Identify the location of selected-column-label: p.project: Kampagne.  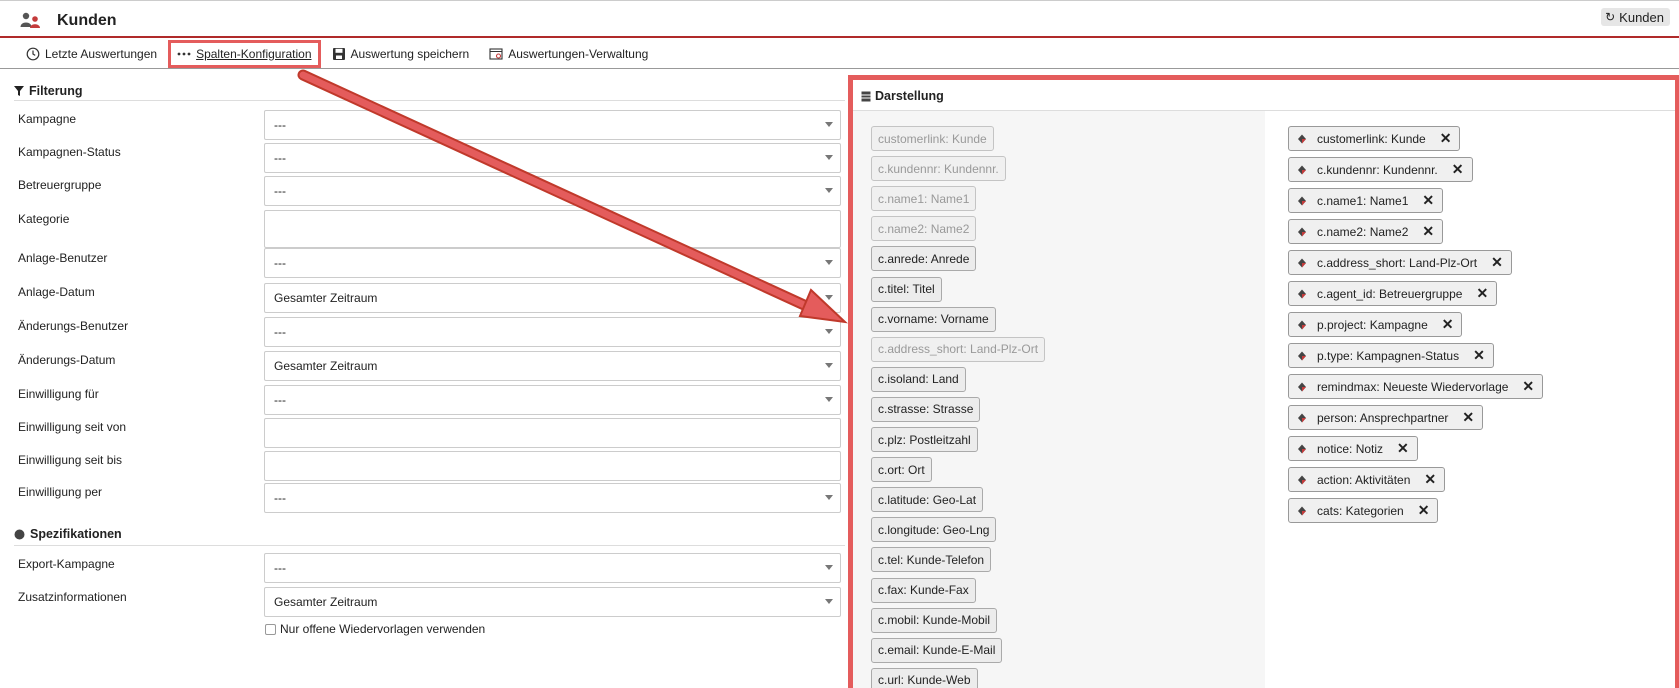
(1372, 324).